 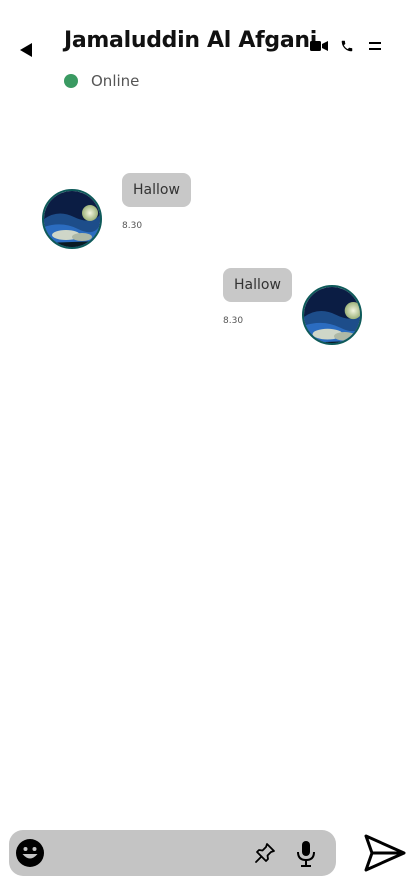 I want to click on status-dot, so click(x=71, y=81).